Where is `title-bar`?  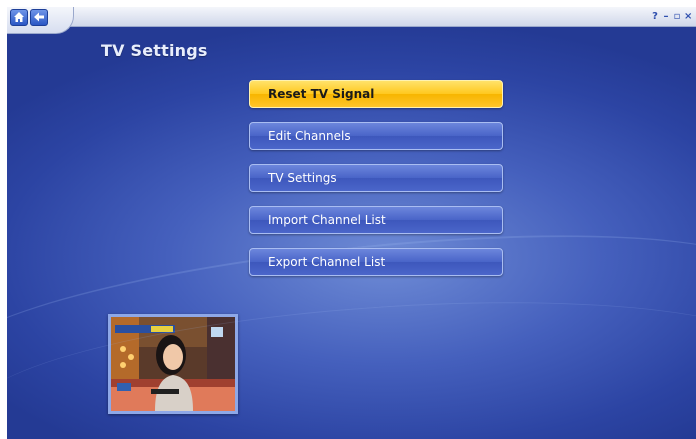 title-bar is located at coordinates (351, 17).